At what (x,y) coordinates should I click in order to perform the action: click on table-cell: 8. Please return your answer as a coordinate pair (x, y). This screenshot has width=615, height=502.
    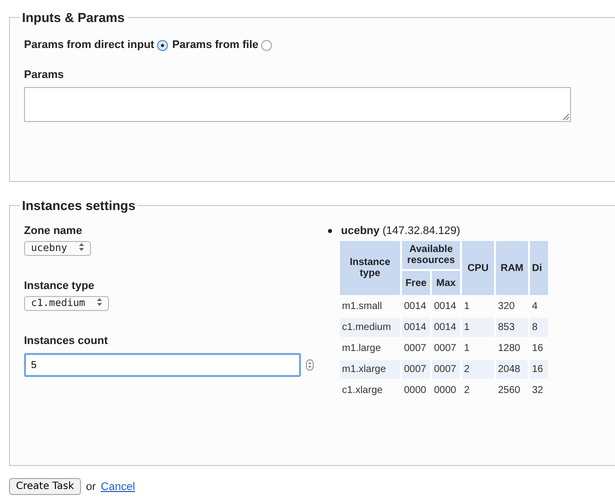
    Looking at the image, I should click on (539, 327).